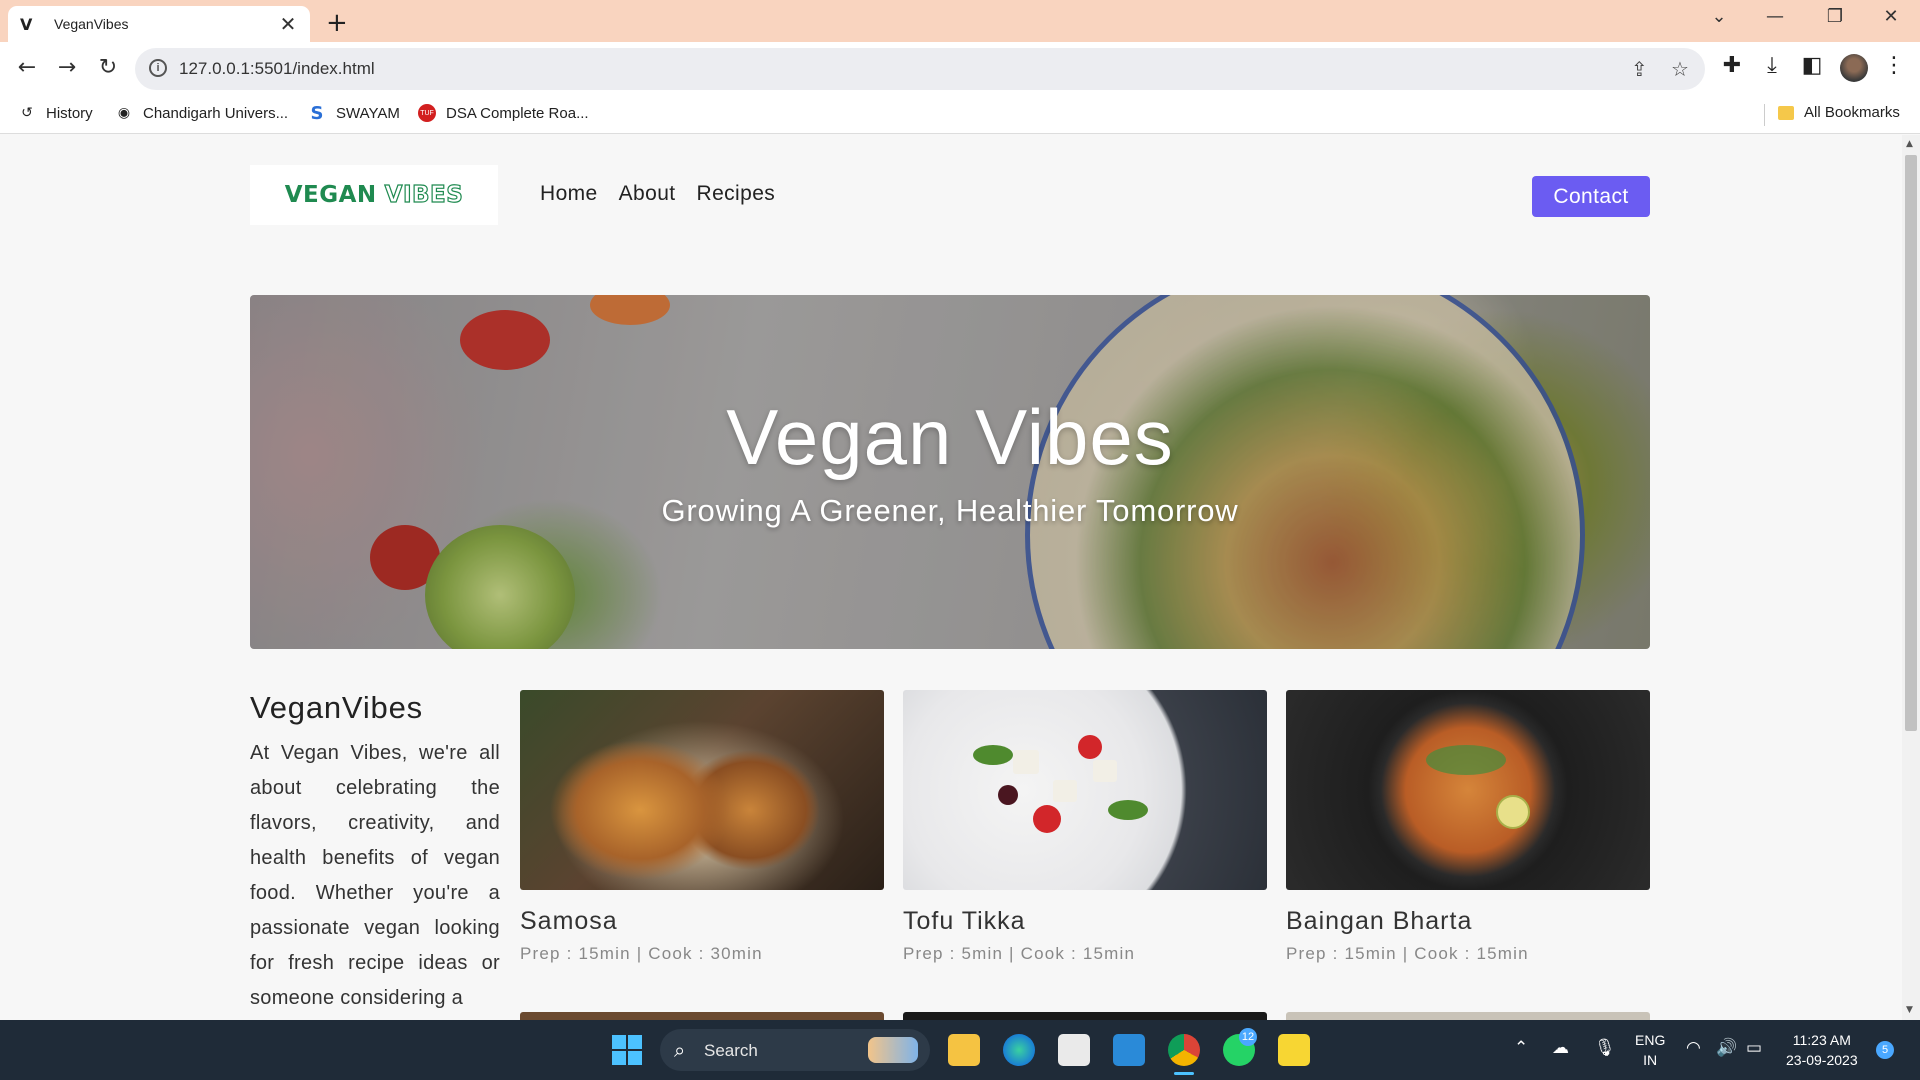  Describe the element at coordinates (1650, 1040) in the screenshot. I see `language-line1: ENG` at that location.